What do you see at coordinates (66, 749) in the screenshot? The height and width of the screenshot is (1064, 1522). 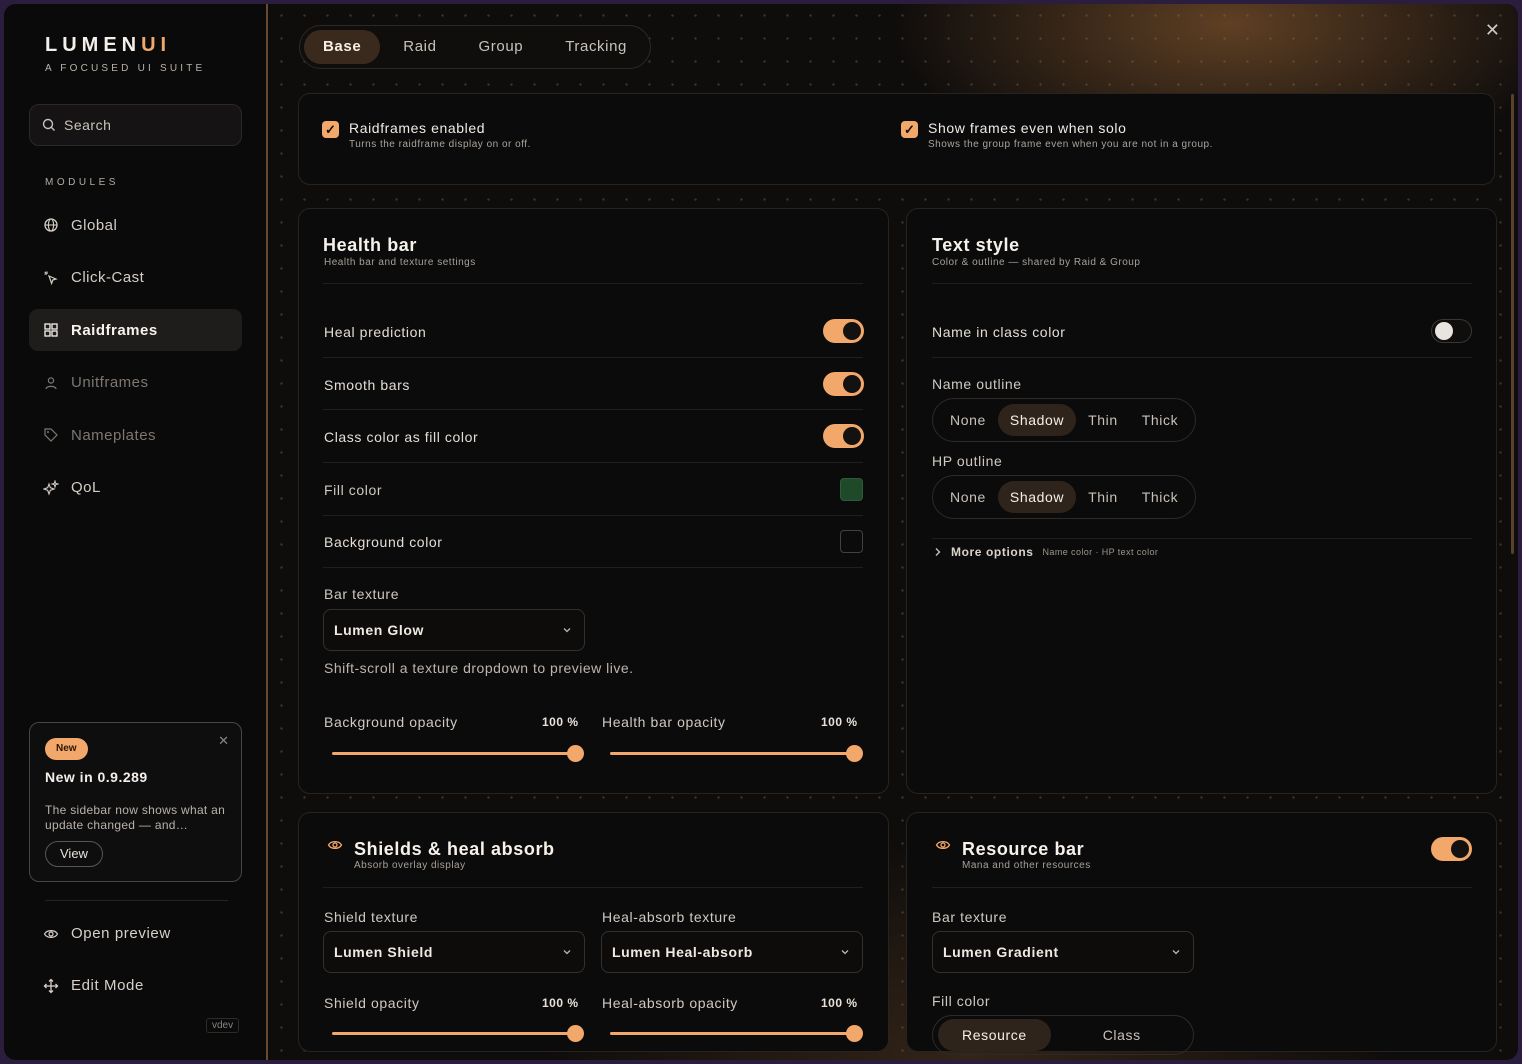 I see `new-badge: New` at bounding box center [66, 749].